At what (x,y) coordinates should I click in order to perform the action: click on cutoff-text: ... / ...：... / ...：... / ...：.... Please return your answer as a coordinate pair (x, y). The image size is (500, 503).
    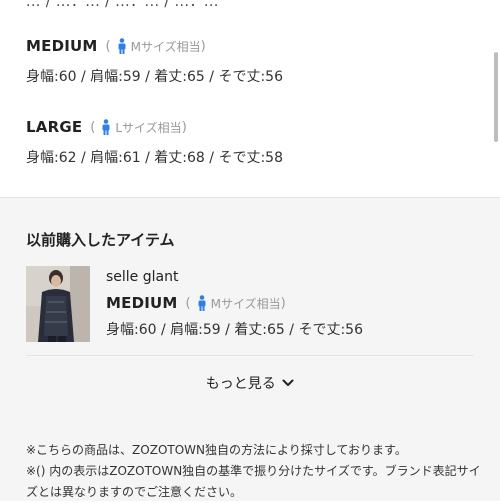
    Looking at the image, I should click on (122, 5).